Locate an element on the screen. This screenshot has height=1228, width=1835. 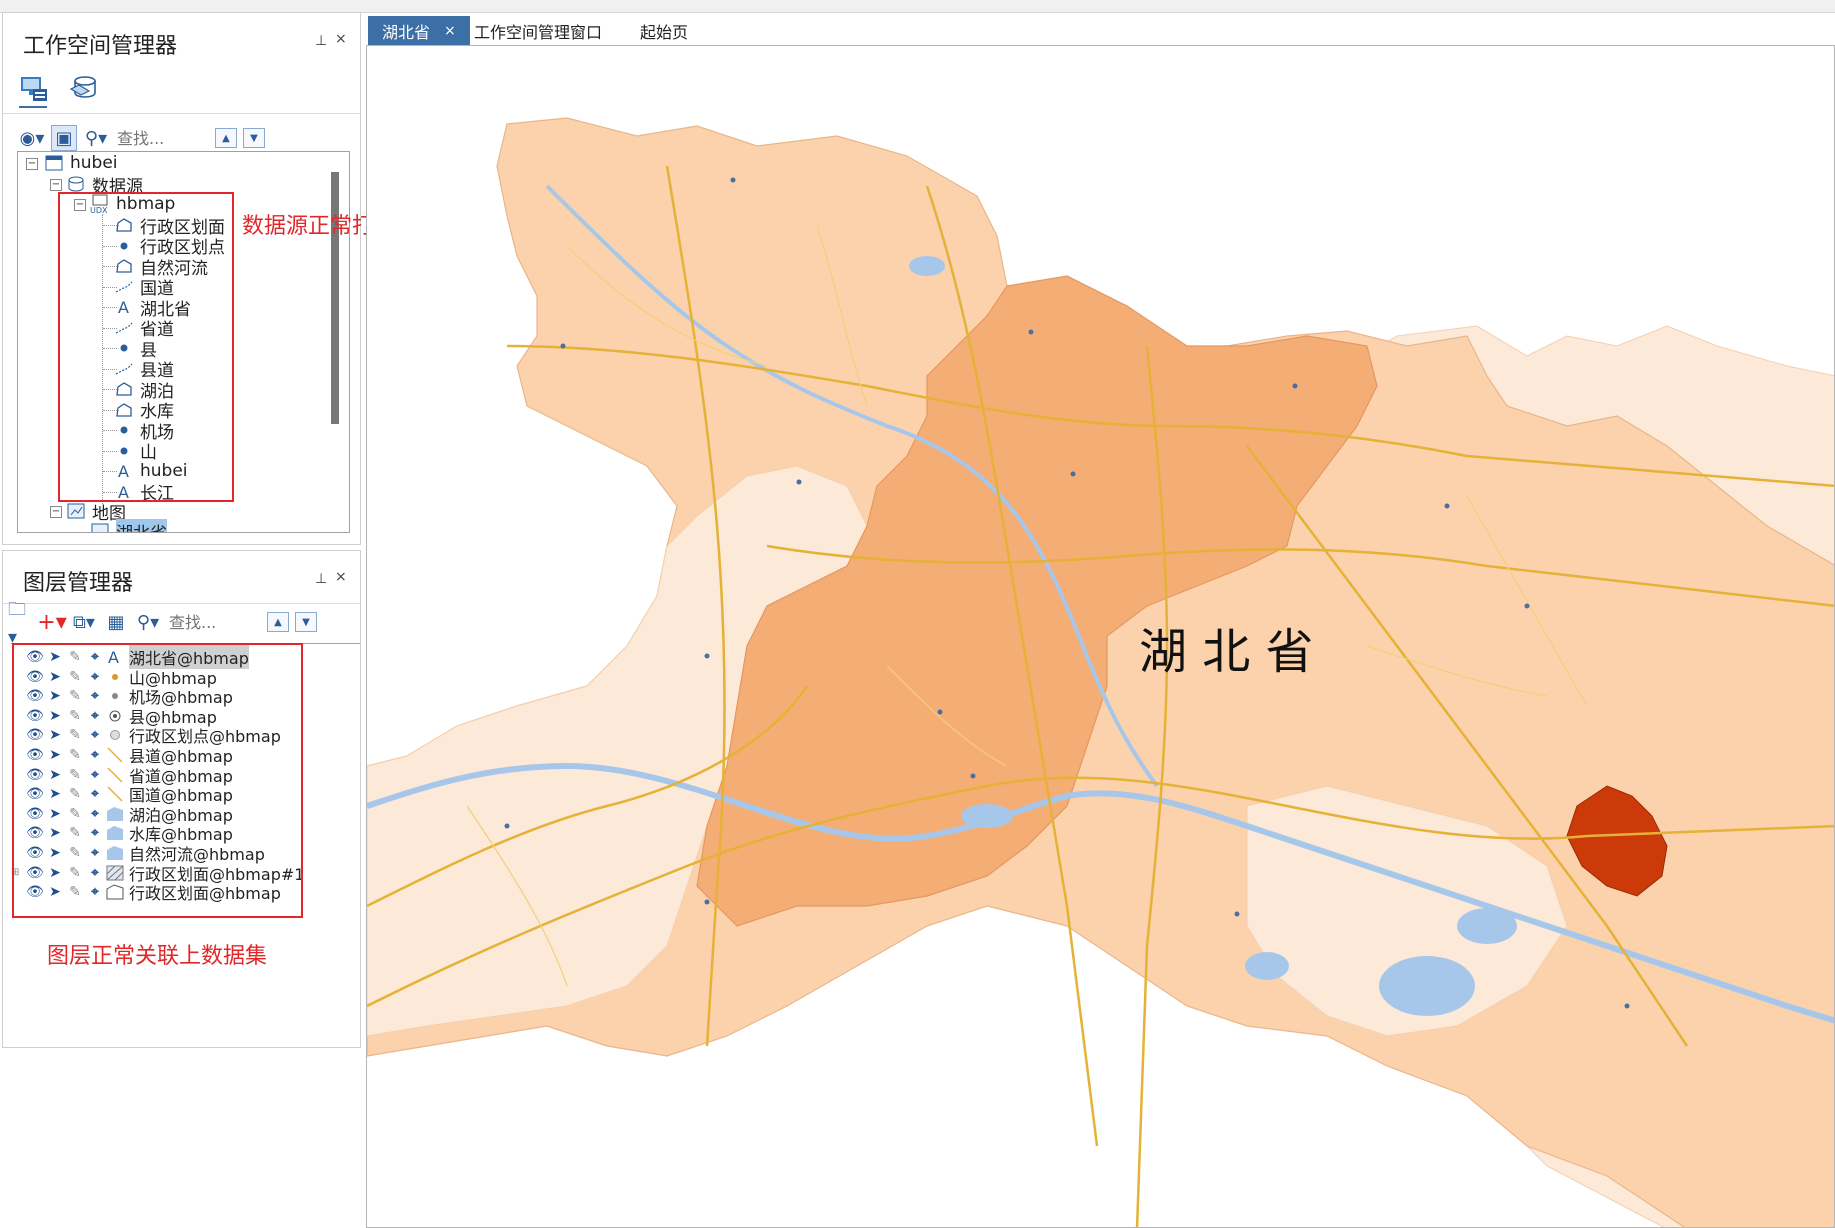
layer-toolbar-separator is located at coordinates (181, 603).